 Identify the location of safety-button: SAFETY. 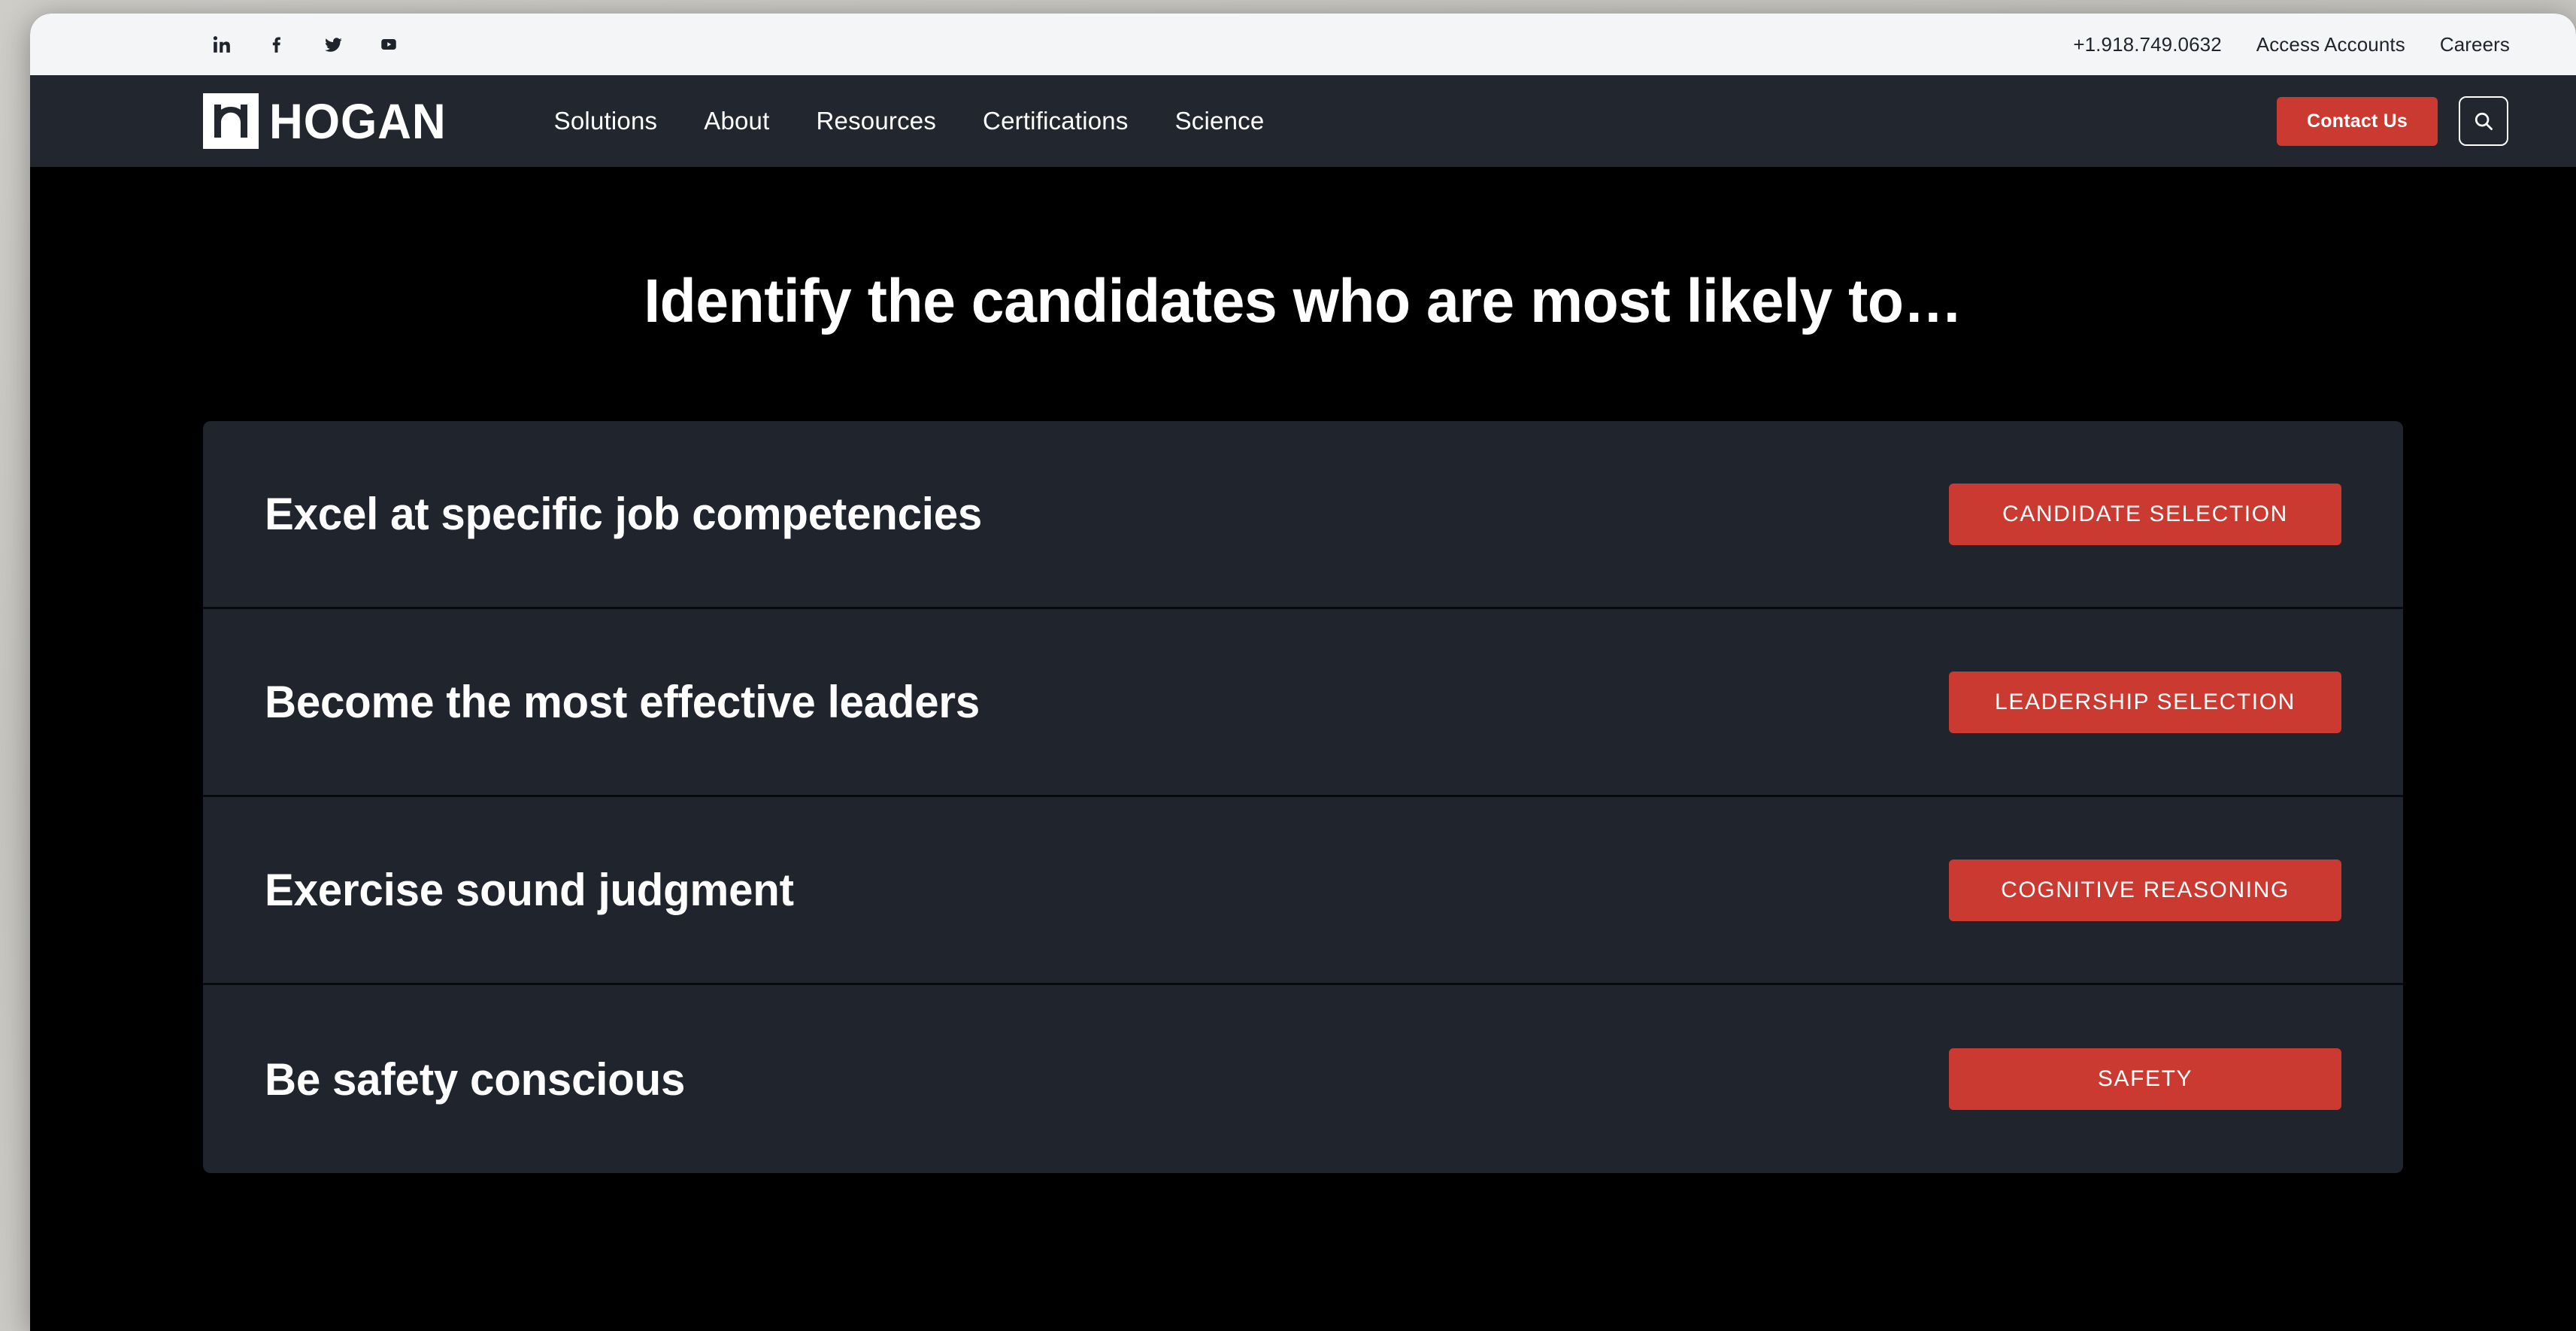
(2145, 1079).